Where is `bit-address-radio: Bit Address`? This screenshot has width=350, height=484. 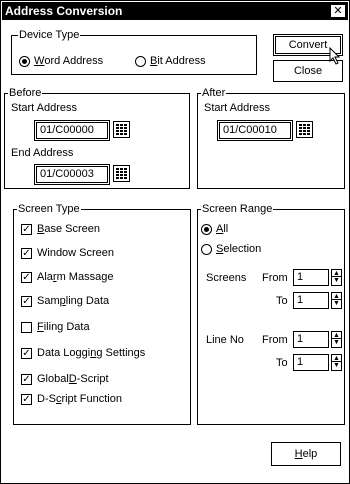
bit-address-radio: Bit Address is located at coordinates (170, 61).